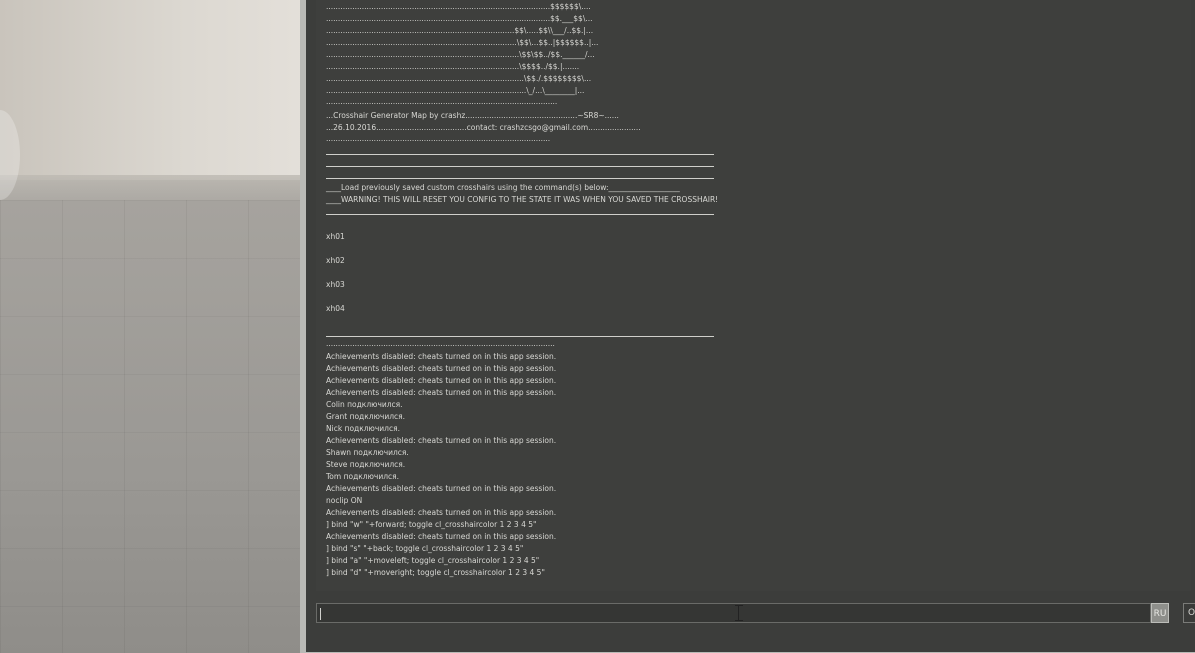  What do you see at coordinates (733, 613) in the screenshot?
I see `console-input` at bounding box center [733, 613].